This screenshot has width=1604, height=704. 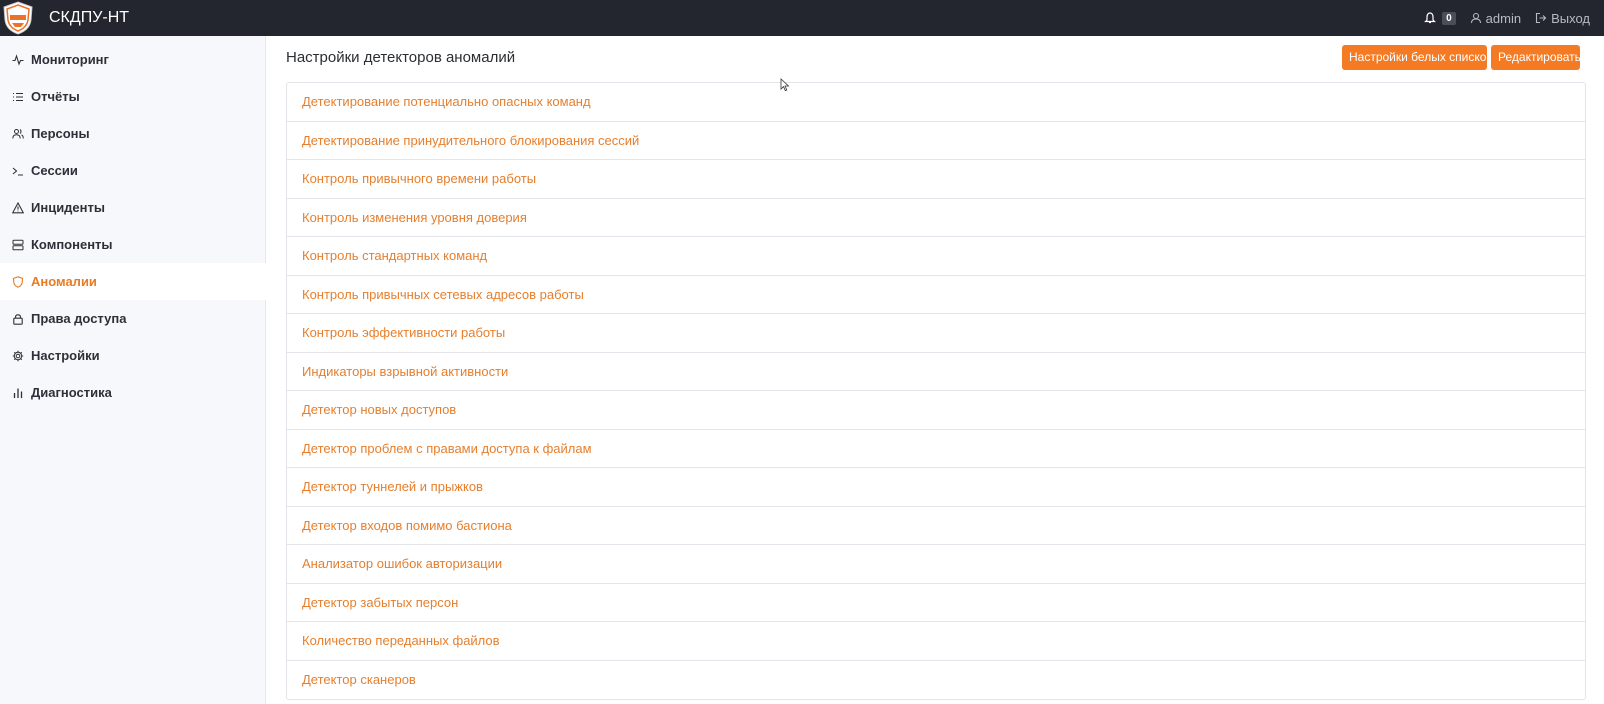 I want to click on detector-item: Количество переданных файлов, so click(x=936, y=641).